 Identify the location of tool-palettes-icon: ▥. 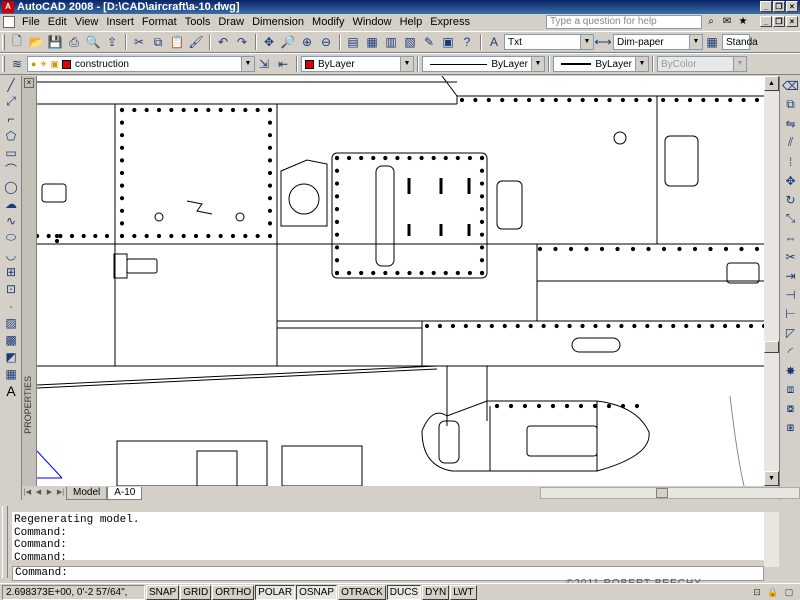
(391, 42).